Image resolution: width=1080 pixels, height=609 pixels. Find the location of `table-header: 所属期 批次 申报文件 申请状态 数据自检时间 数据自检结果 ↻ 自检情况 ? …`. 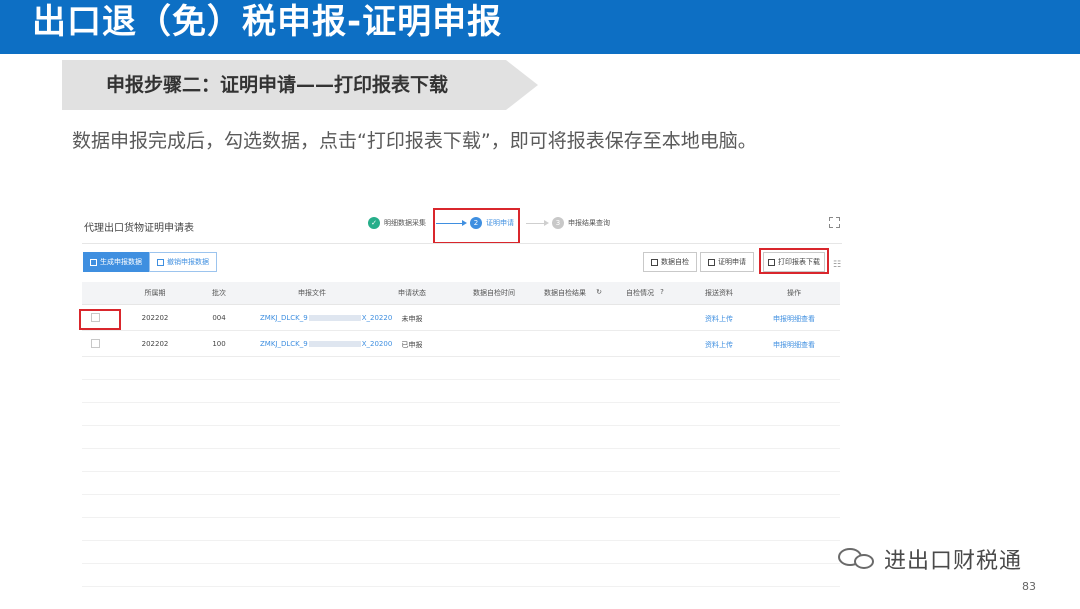

table-header: 所属期 批次 申报文件 申请状态 数据自检时间 数据自检结果 ↻ 自检情况 ? … is located at coordinates (461, 293).